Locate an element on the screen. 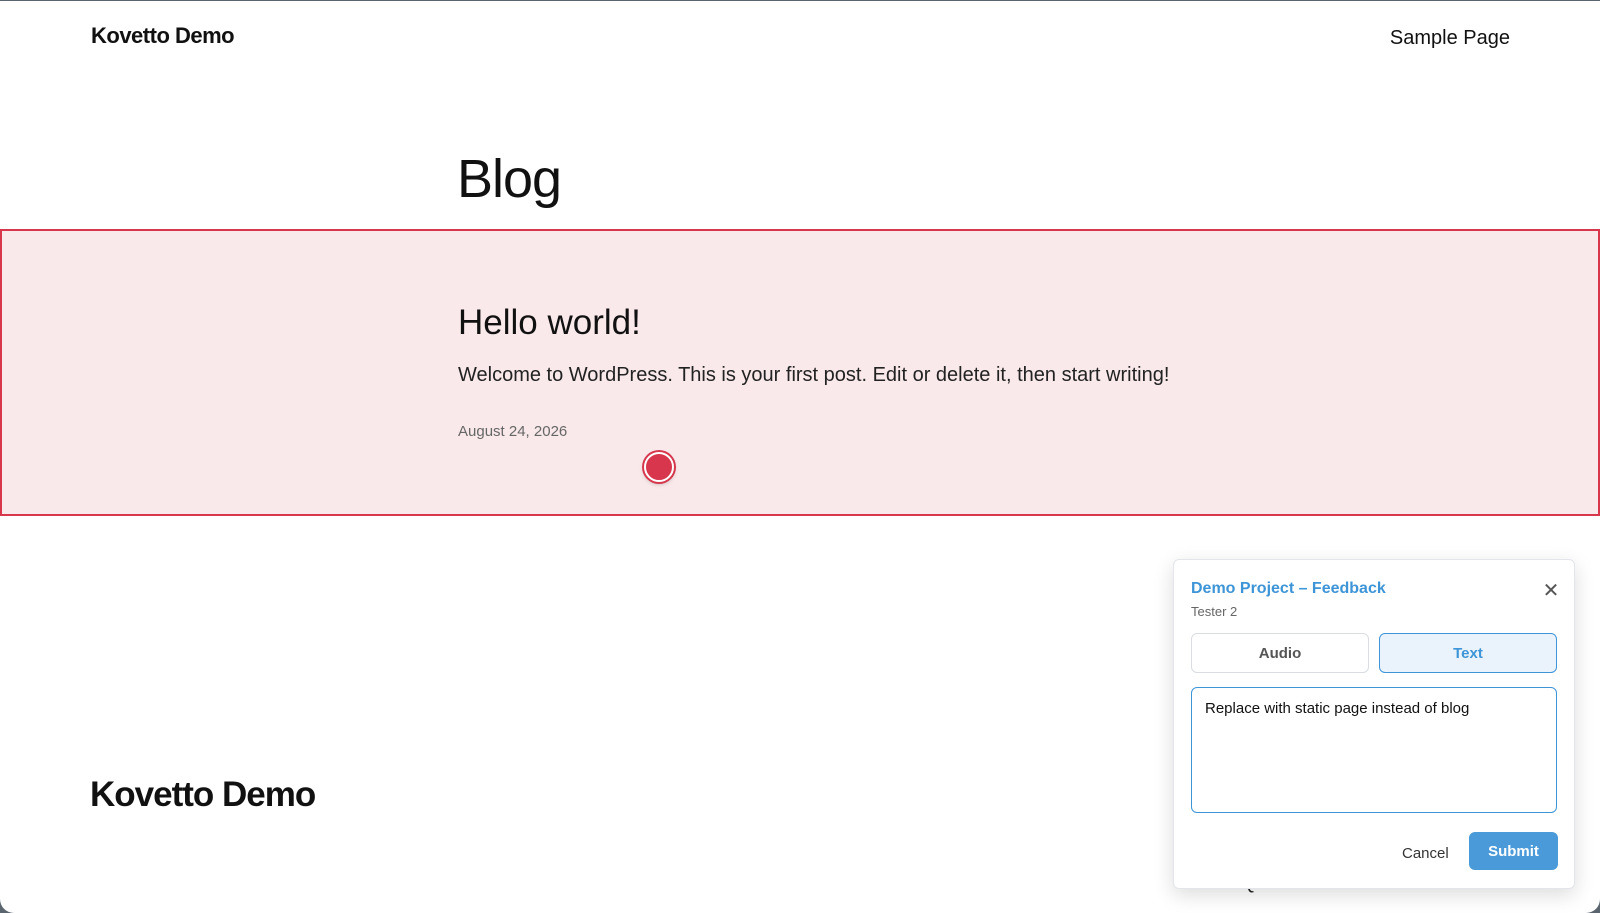 The image size is (1600, 913). close-icon: ✕ is located at coordinates (1551, 591).